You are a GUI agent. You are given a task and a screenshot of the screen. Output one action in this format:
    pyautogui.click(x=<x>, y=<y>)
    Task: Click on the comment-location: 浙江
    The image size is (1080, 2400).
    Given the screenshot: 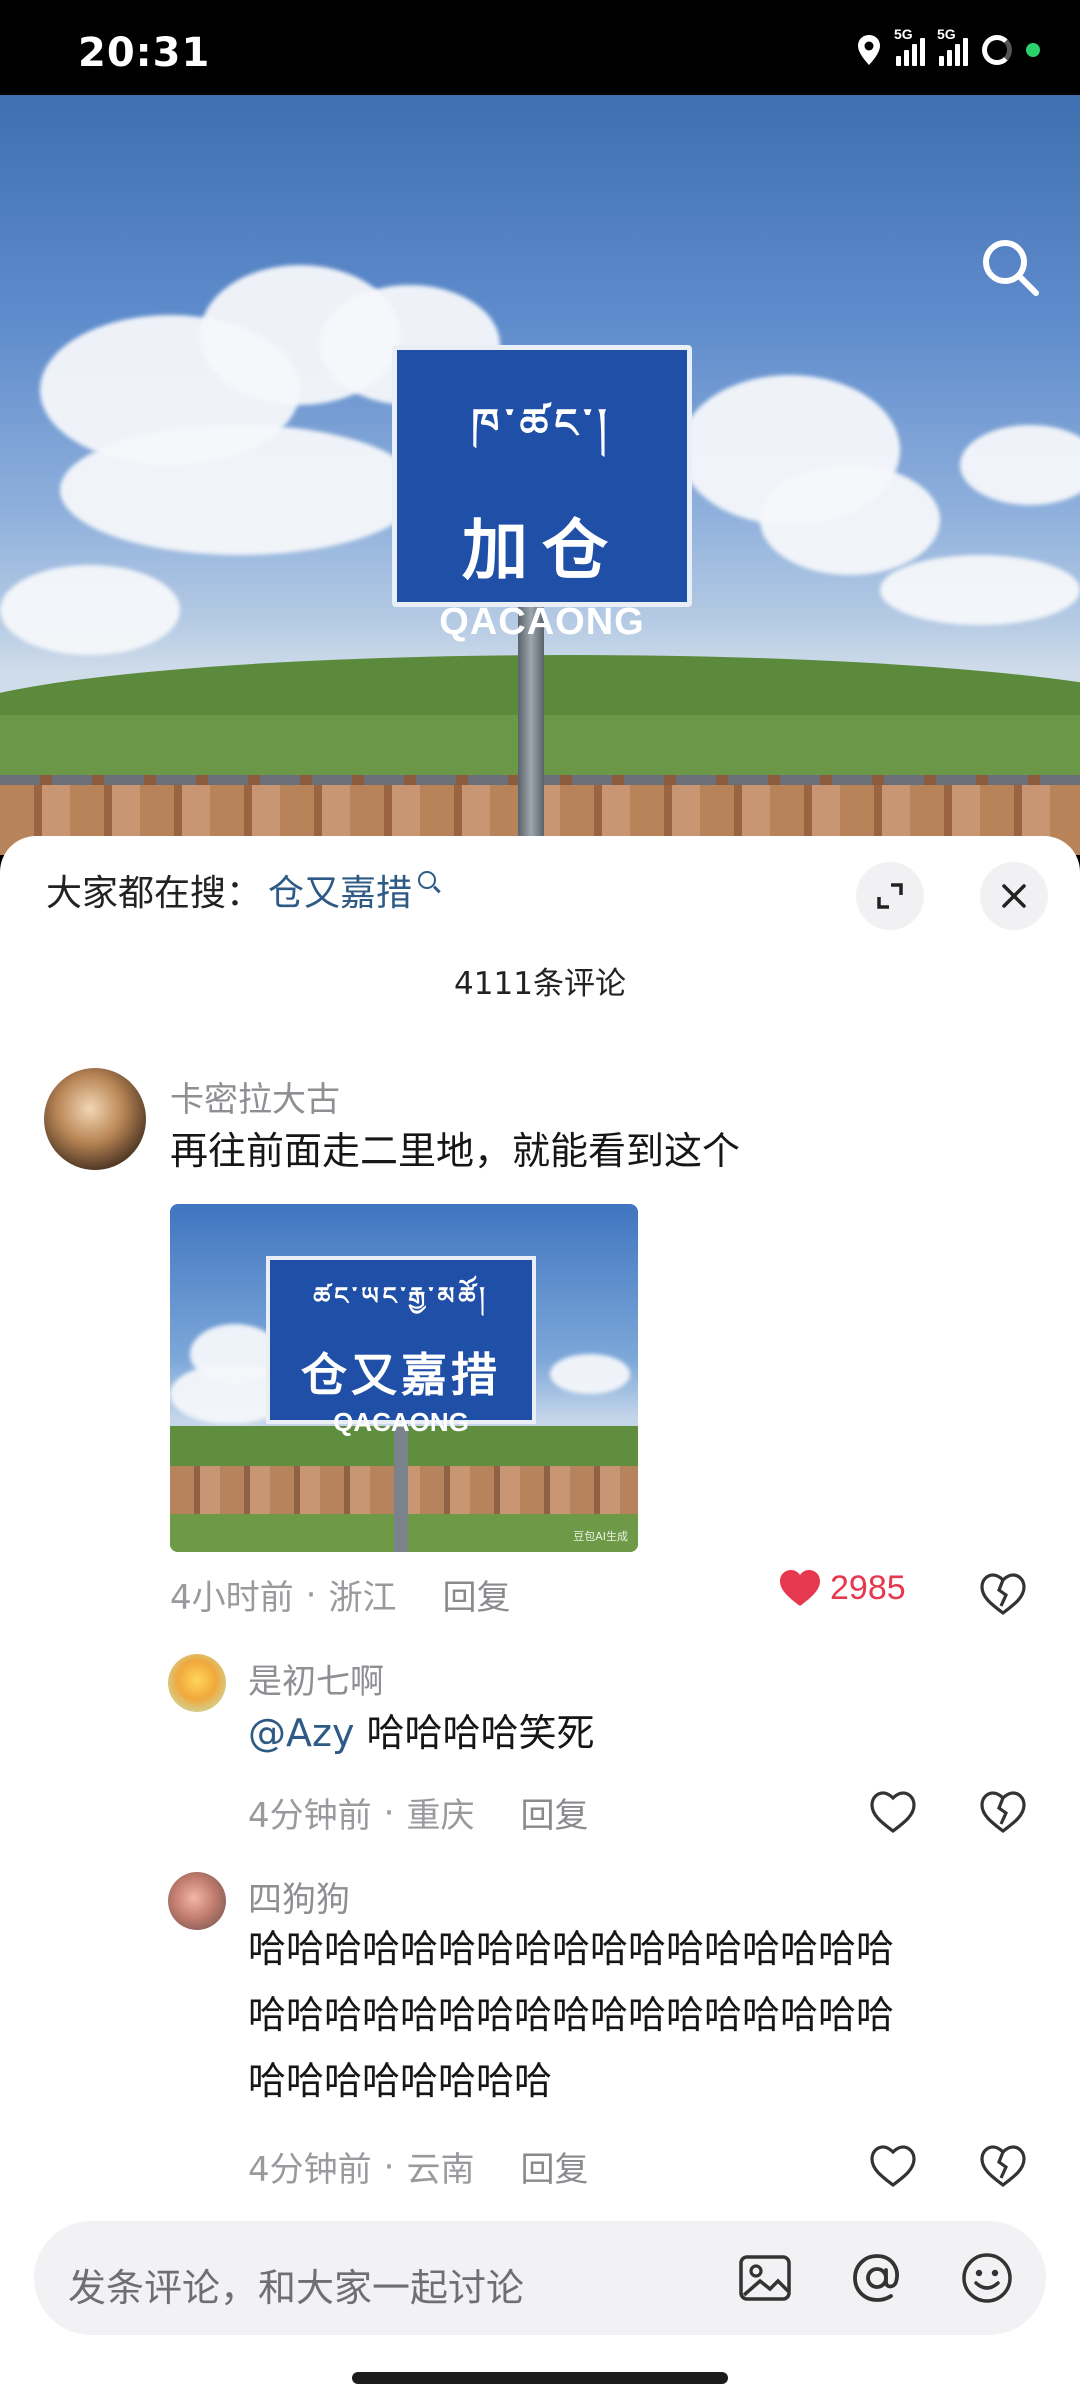 What is the action you would take?
    pyautogui.click(x=362, y=1598)
    